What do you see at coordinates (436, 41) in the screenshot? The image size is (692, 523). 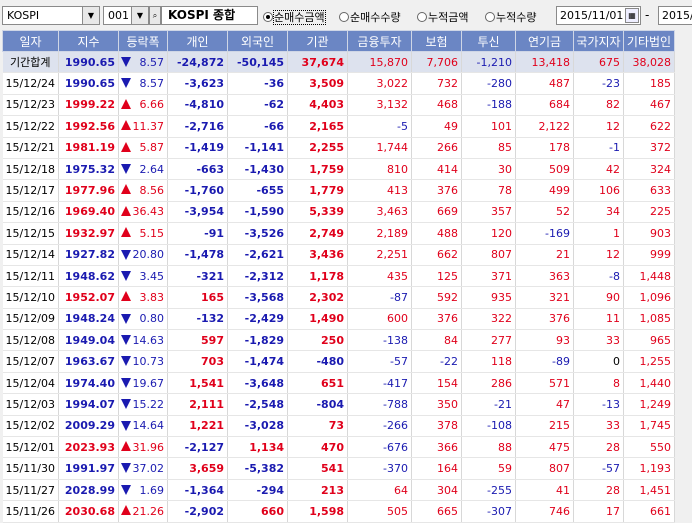 I see `column-header: 보험` at bounding box center [436, 41].